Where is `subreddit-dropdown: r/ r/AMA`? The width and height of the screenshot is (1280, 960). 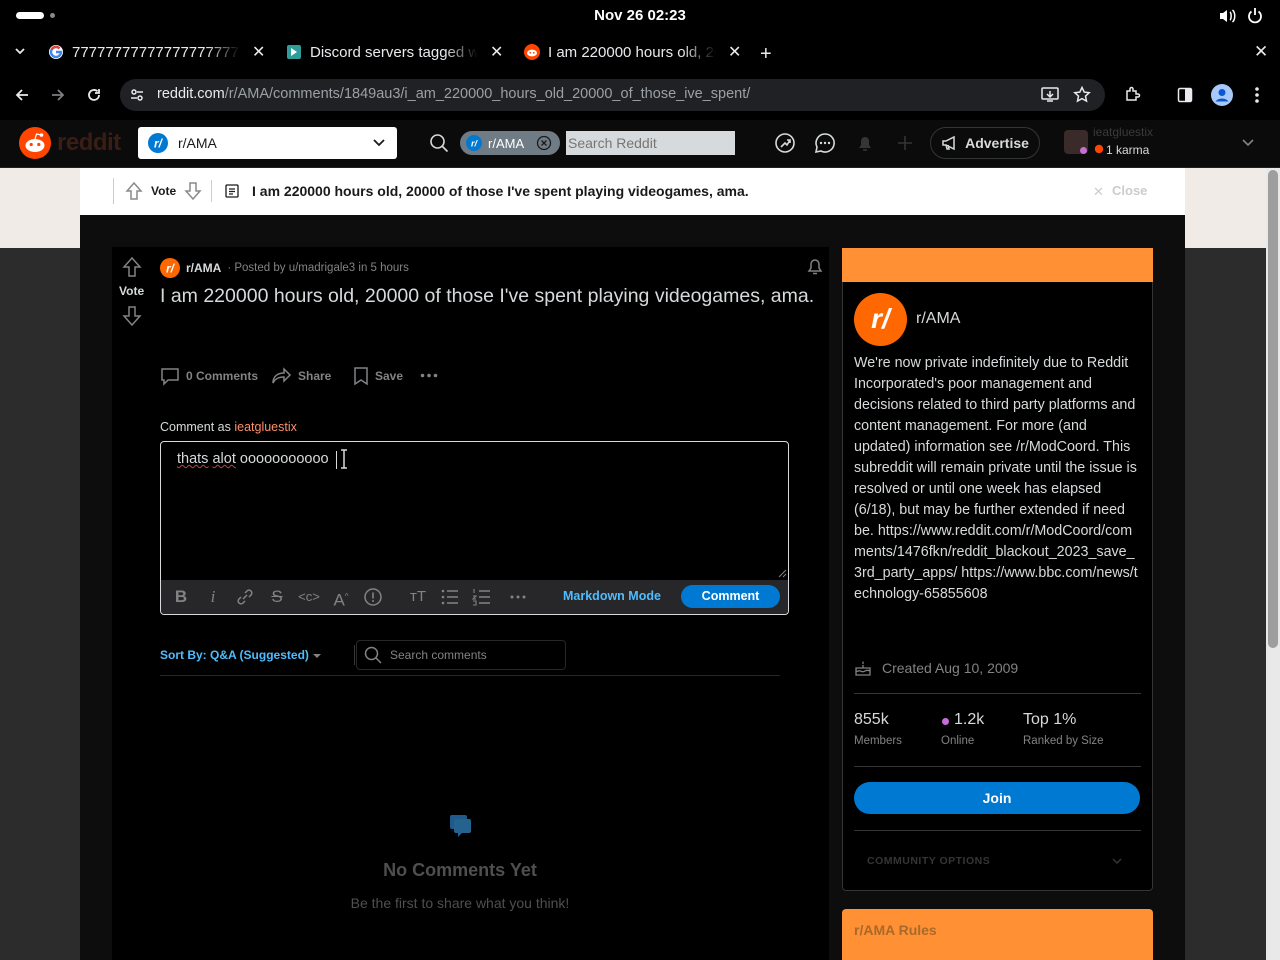
subreddit-dropdown: r/ r/AMA is located at coordinates (267, 143).